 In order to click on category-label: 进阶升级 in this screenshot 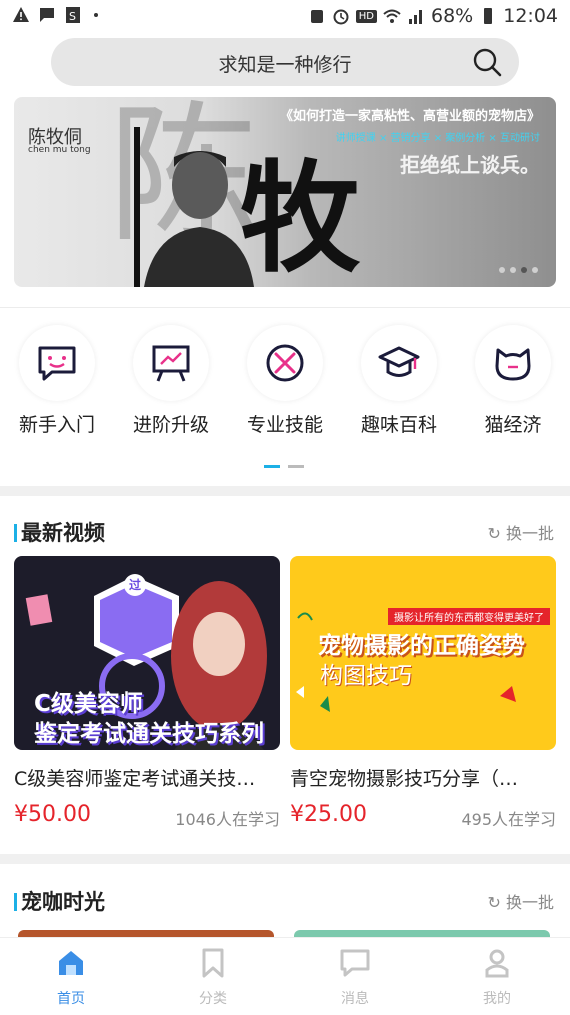, I will do `click(170, 425)`.